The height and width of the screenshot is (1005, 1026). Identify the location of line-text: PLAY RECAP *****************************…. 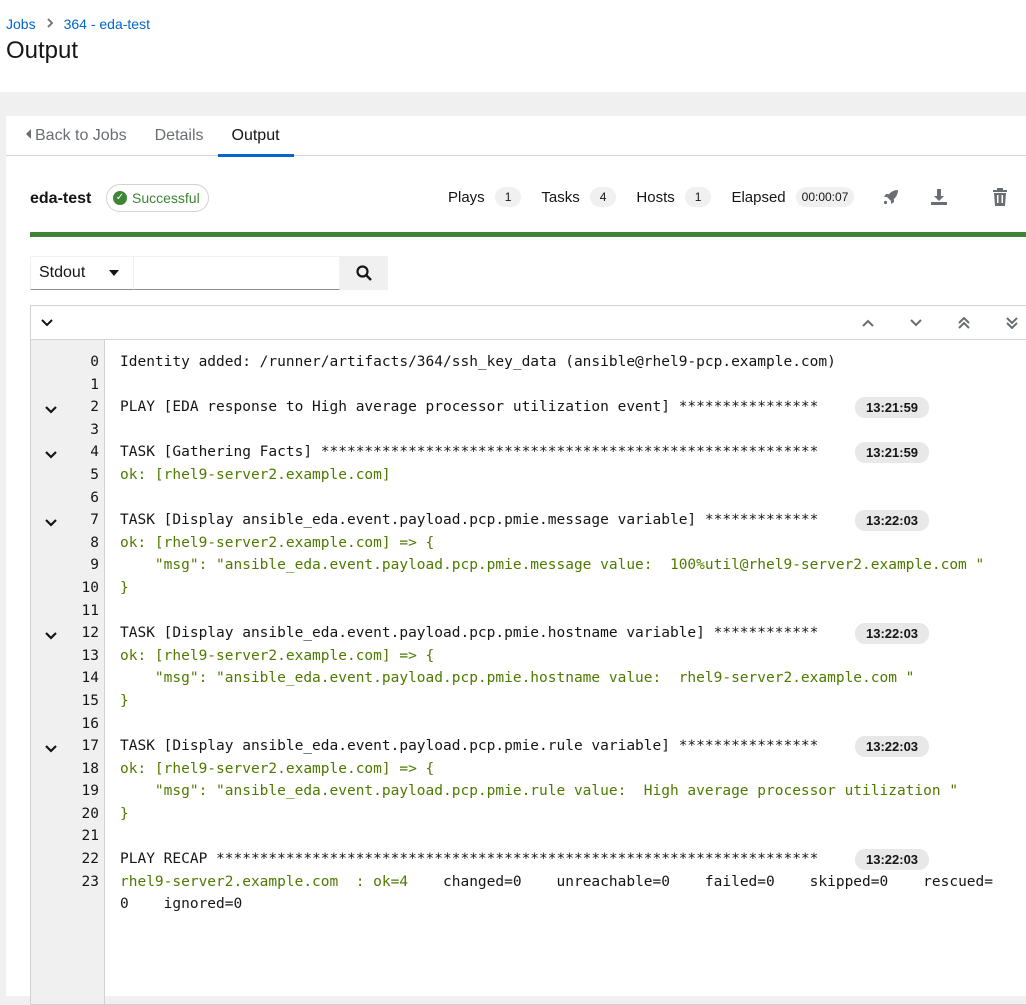
(469, 859).